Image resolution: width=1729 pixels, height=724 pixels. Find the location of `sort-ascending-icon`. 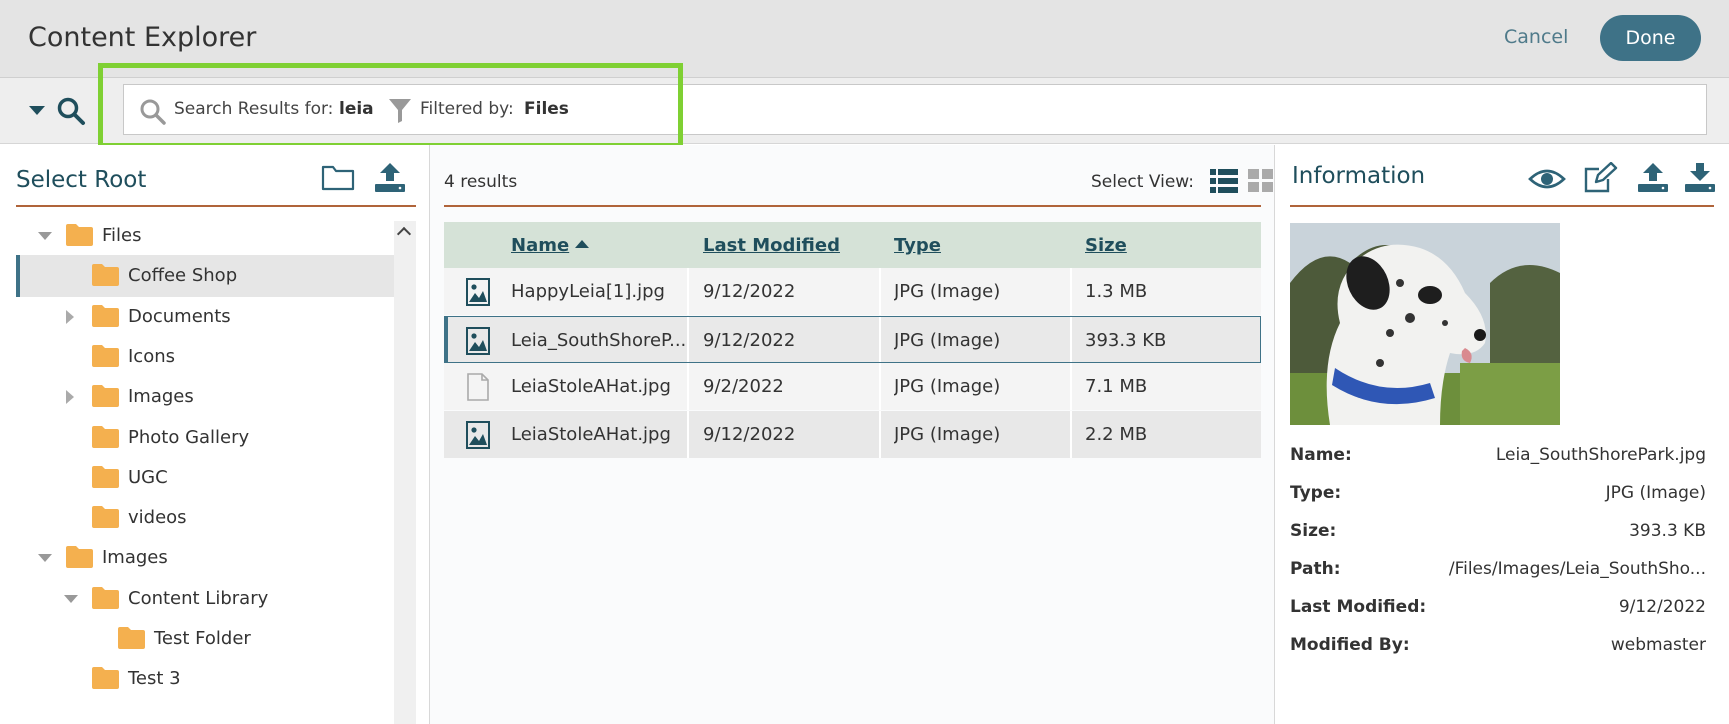

sort-ascending-icon is located at coordinates (582, 244).